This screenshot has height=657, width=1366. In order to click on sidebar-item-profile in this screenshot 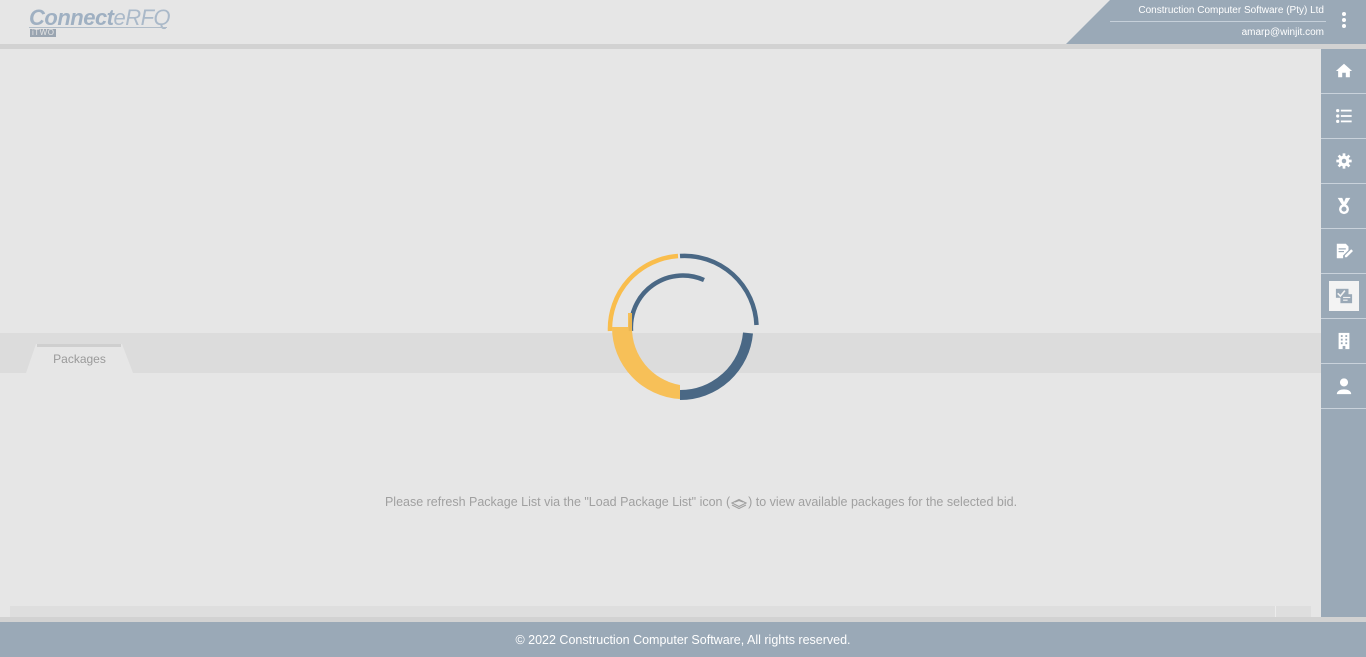, I will do `click(1343, 386)`.